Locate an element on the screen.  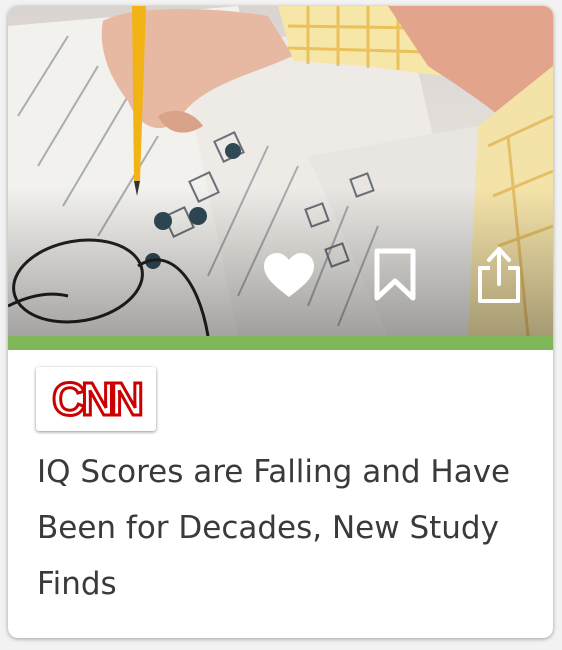
like-button is located at coordinates (289, 275).